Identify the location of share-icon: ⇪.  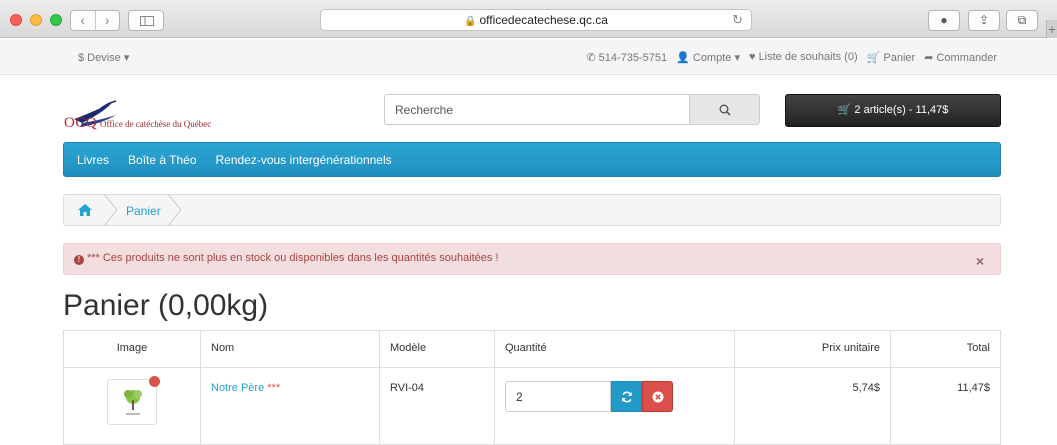
(984, 20).